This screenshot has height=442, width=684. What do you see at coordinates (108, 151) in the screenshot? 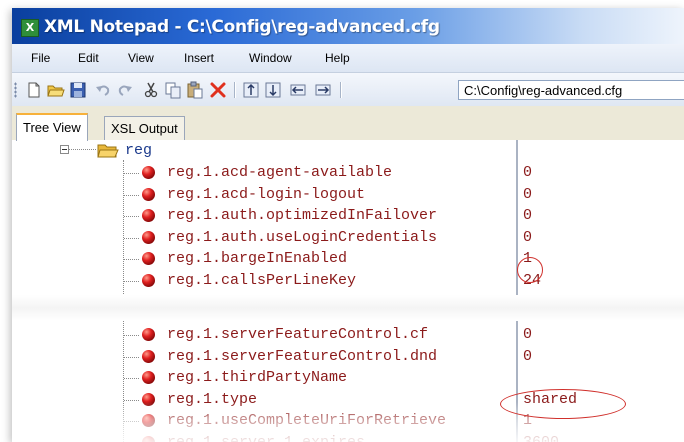
I see `folder-open-icon` at bounding box center [108, 151].